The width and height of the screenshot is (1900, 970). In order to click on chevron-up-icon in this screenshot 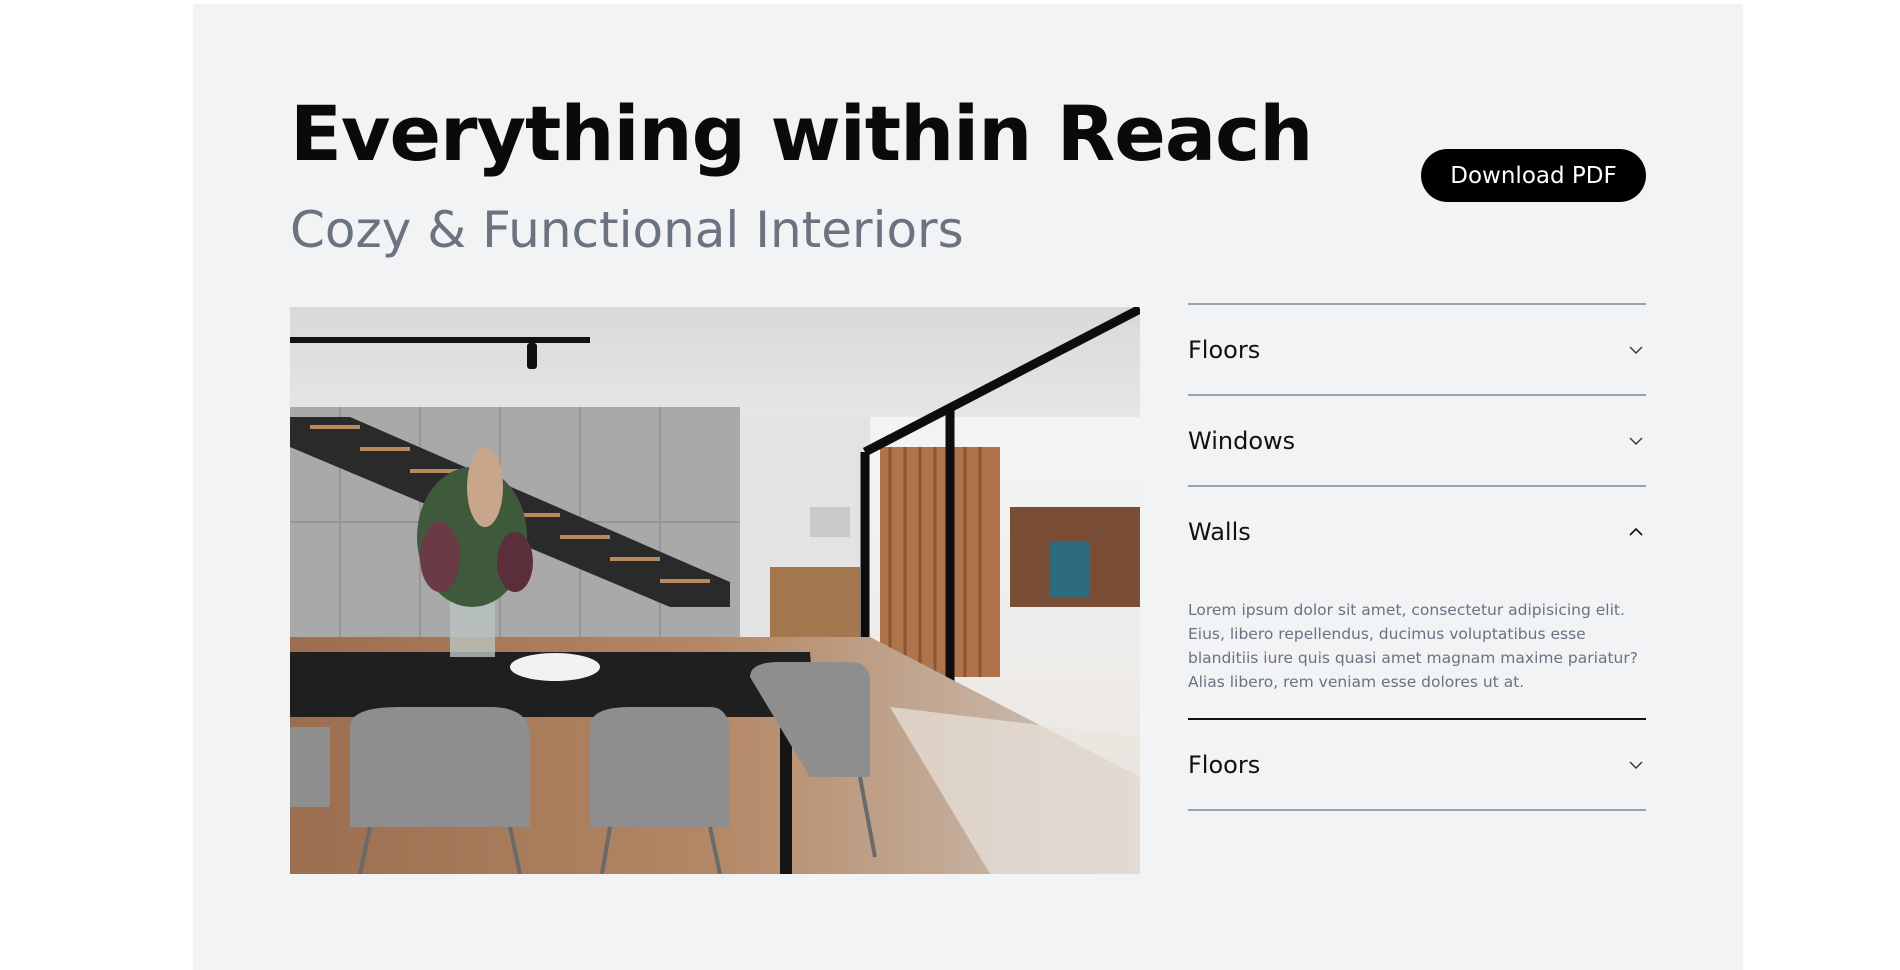, I will do `click(1636, 532)`.